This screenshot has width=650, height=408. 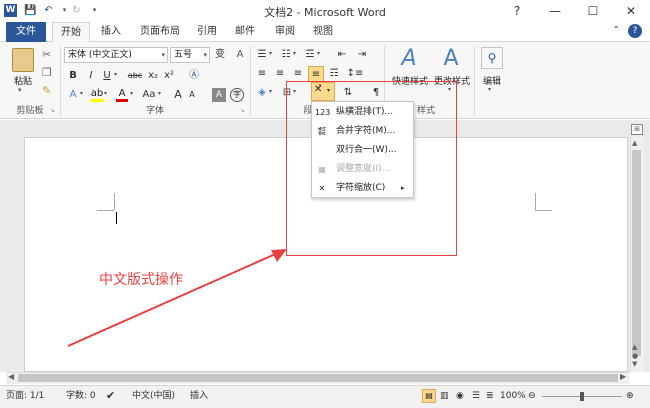 I want to click on annotation-arrow, so click(x=177, y=298).